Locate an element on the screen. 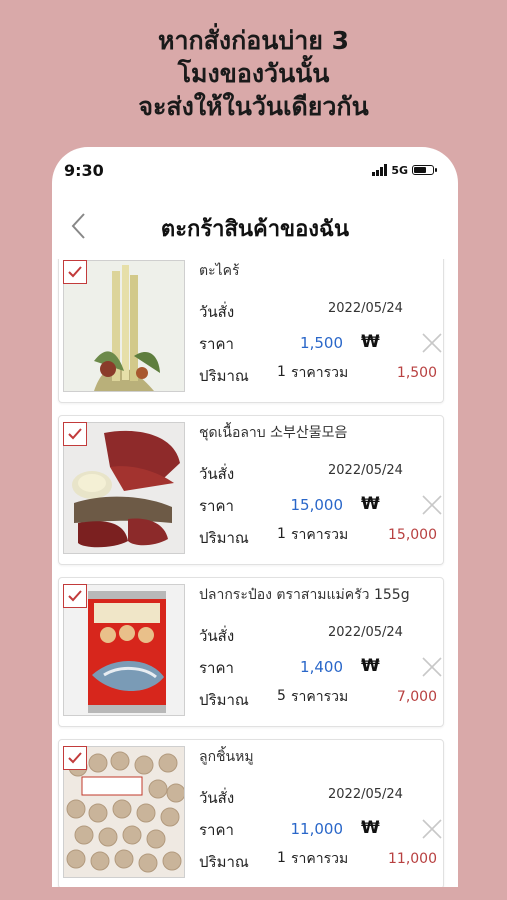 The height and width of the screenshot is (900, 507). item-name: ลูกชิ้นหมู is located at coordinates (226, 757).